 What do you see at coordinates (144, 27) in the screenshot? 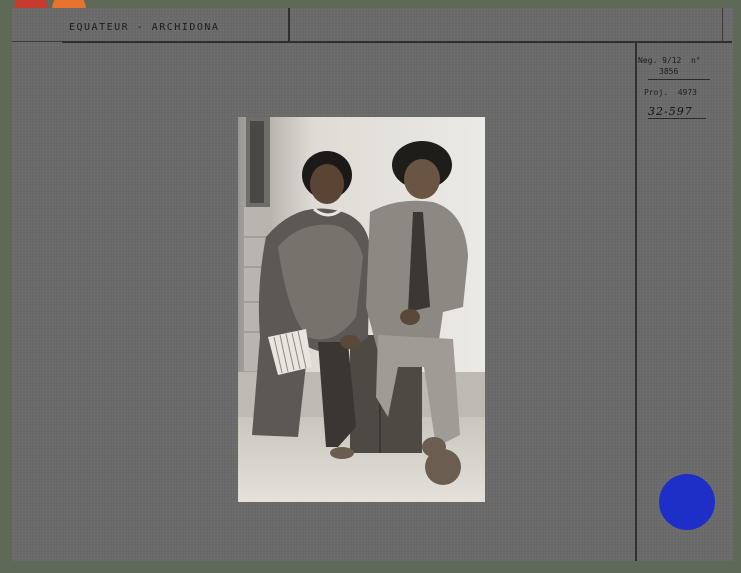
I see `location-label: EQUATEUR - ARCHIDONA` at bounding box center [144, 27].